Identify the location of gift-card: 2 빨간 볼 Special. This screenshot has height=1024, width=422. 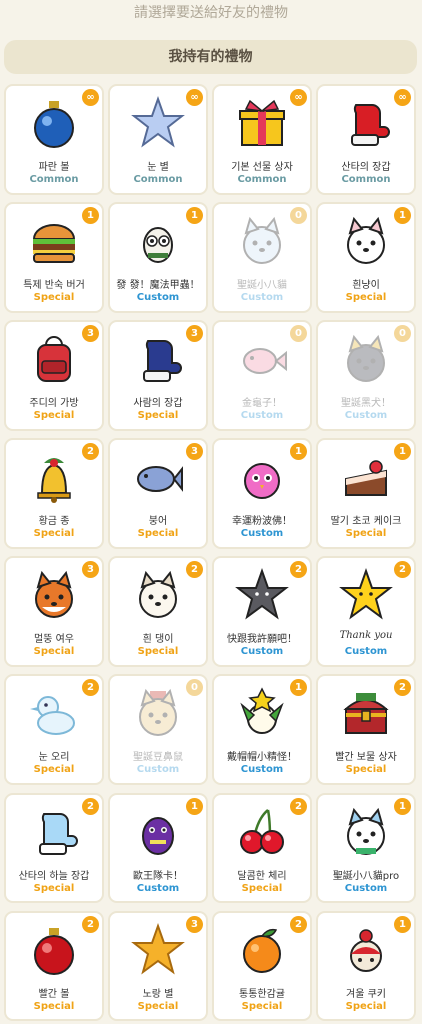
(54, 966).